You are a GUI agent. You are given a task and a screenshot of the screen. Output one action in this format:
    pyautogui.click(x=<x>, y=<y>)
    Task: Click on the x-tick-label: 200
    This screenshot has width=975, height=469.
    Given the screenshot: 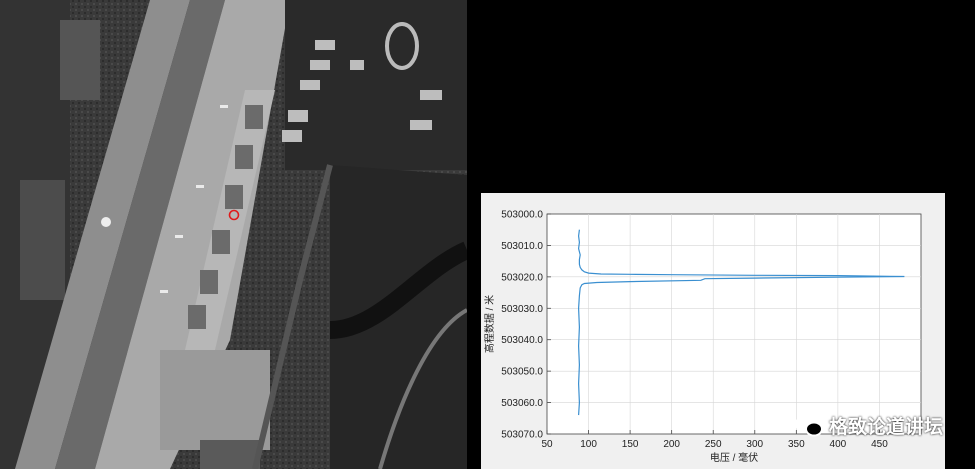 What is the action you would take?
    pyautogui.click(x=671, y=444)
    